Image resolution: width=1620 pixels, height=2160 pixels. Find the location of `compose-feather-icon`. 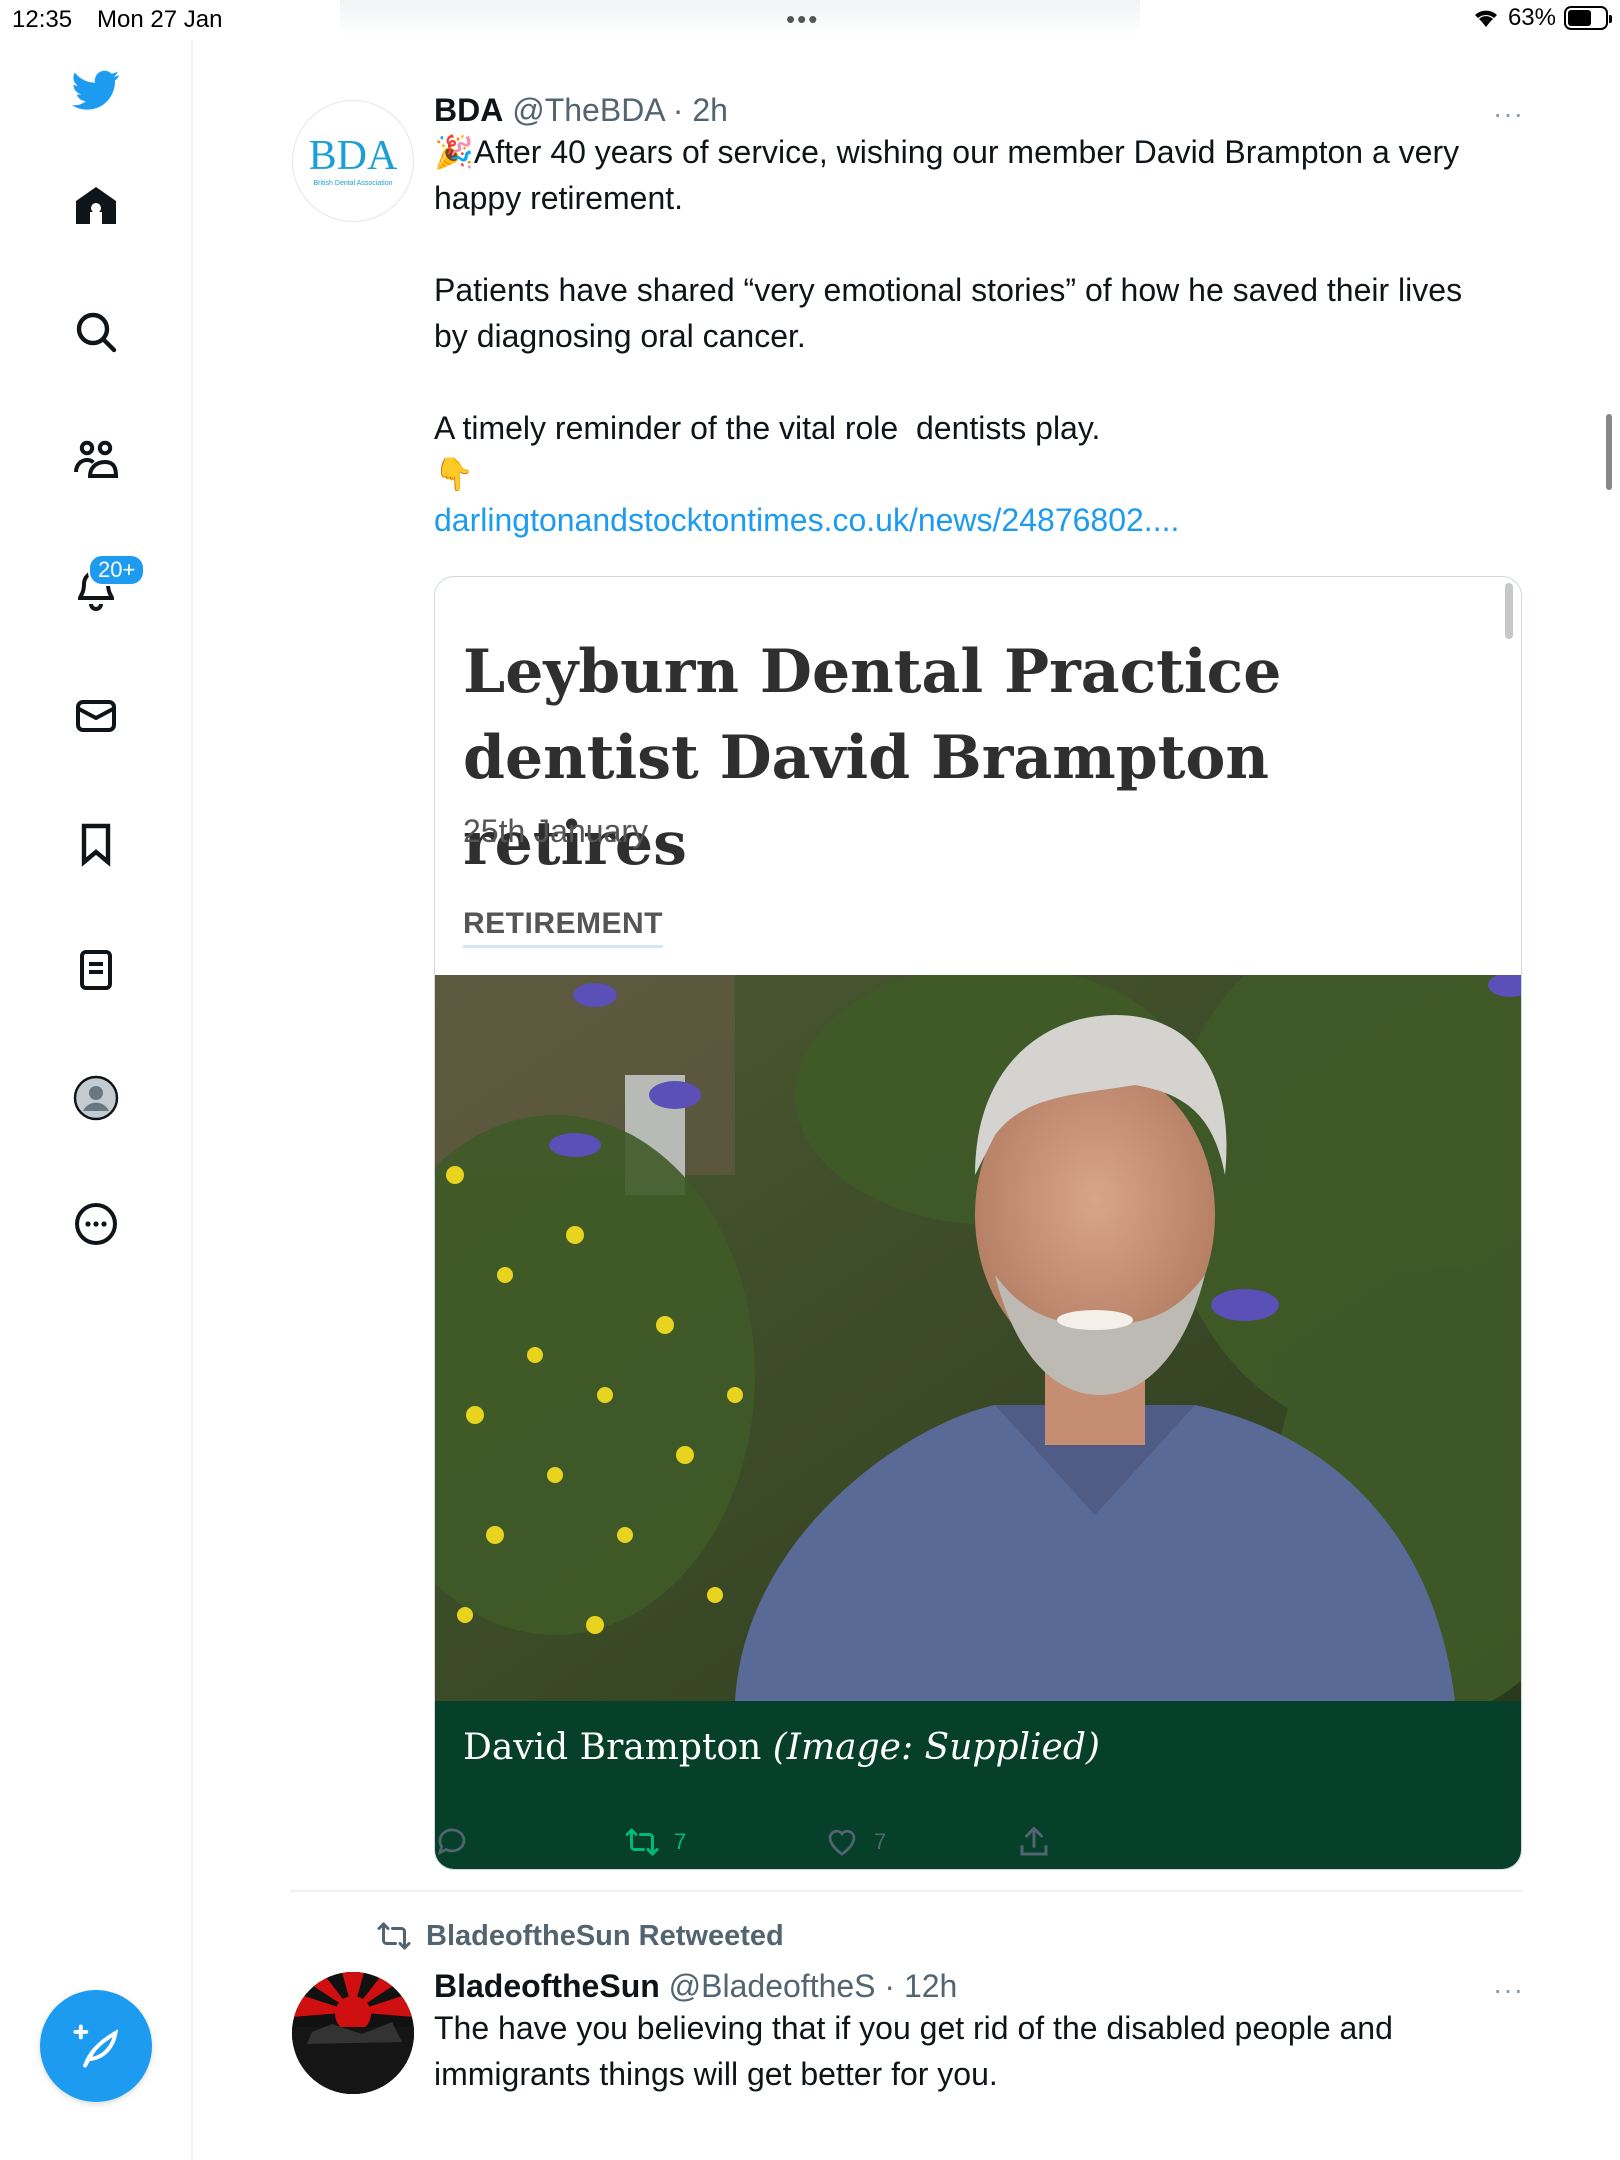

compose-feather-icon is located at coordinates (96, 2046).